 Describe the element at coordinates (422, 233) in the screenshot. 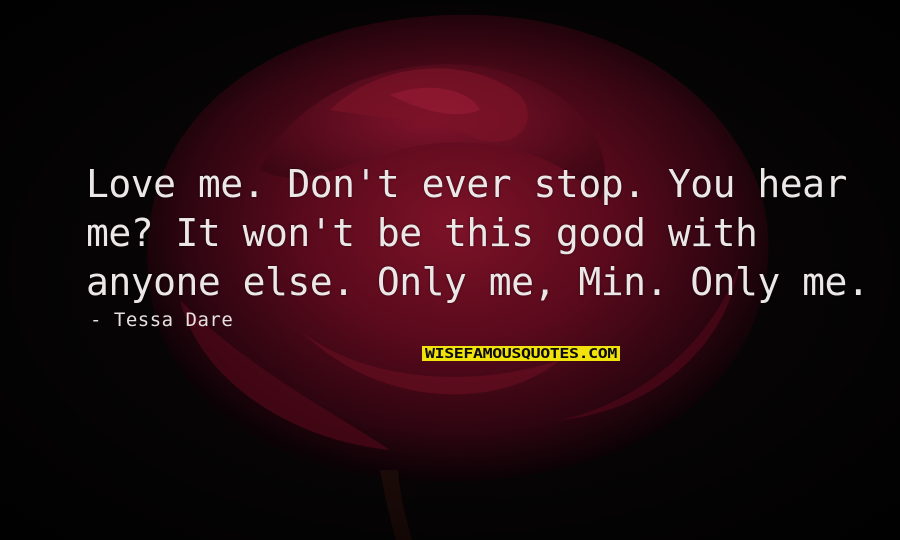

I see `quote-line: me? It won't be this good with` at that location.